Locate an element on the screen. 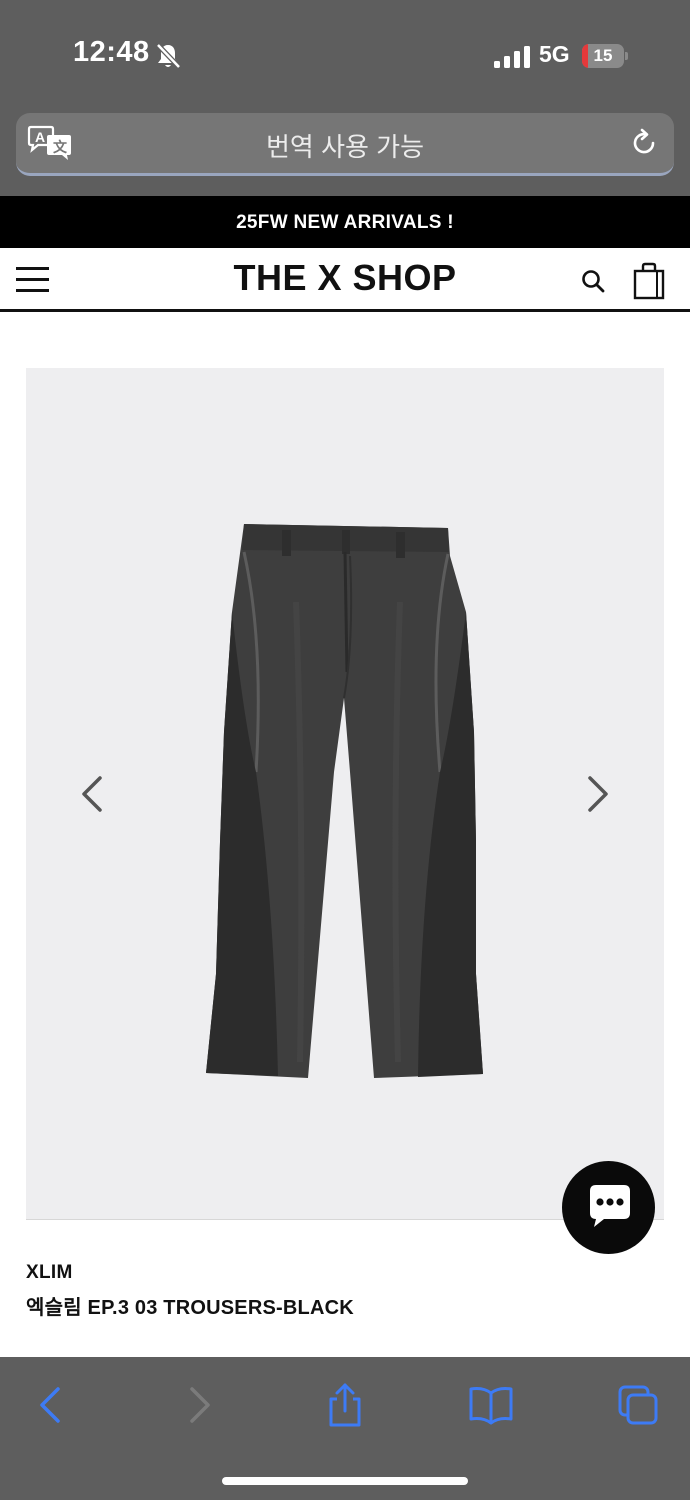 This screenshot has height=1500, width=690. search-icon is located at coordinates (593, 281).